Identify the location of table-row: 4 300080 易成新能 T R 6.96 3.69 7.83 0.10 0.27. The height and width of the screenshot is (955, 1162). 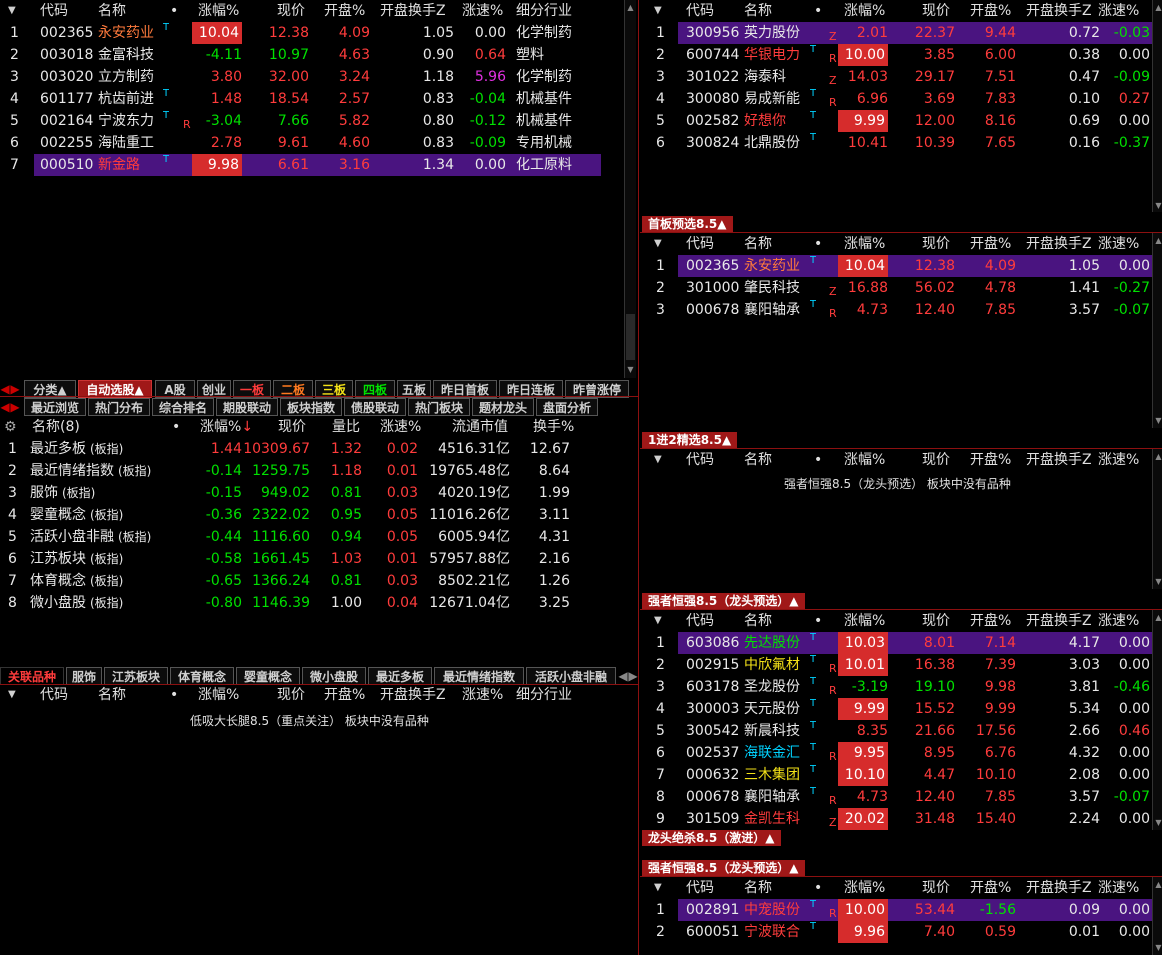
(896, 99).